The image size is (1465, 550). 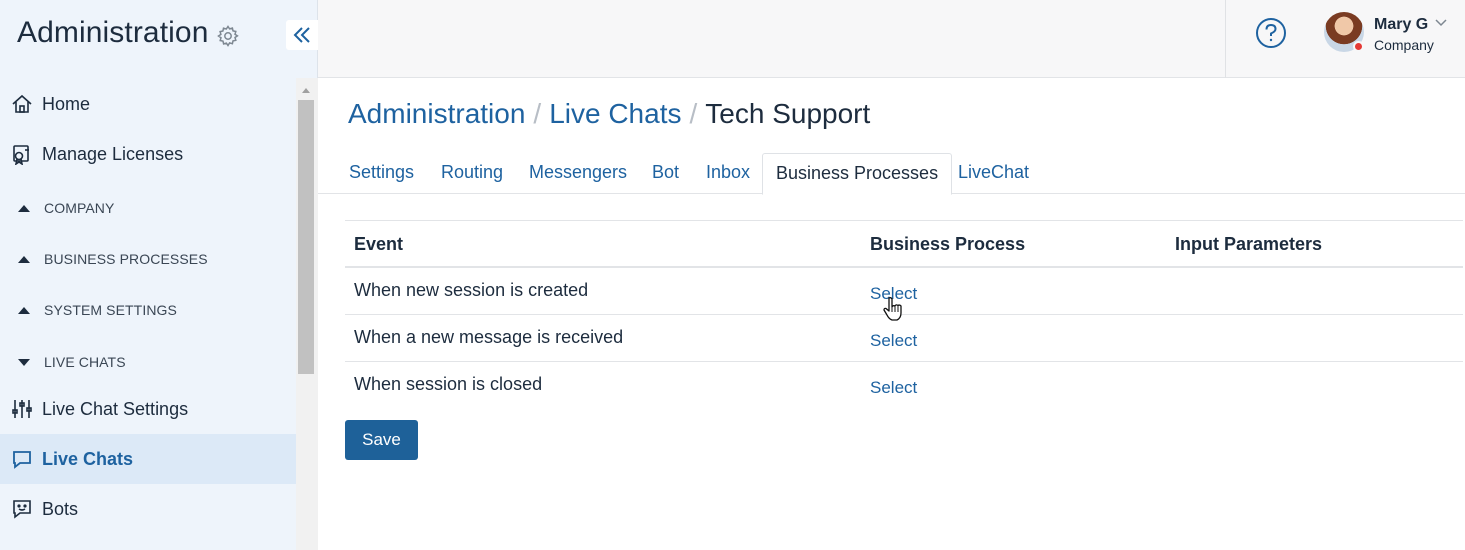 What do you see at coordinates (665, 173) in the screenshot?
I see `tab-bot: Bot` at bounding box center [665, 173].